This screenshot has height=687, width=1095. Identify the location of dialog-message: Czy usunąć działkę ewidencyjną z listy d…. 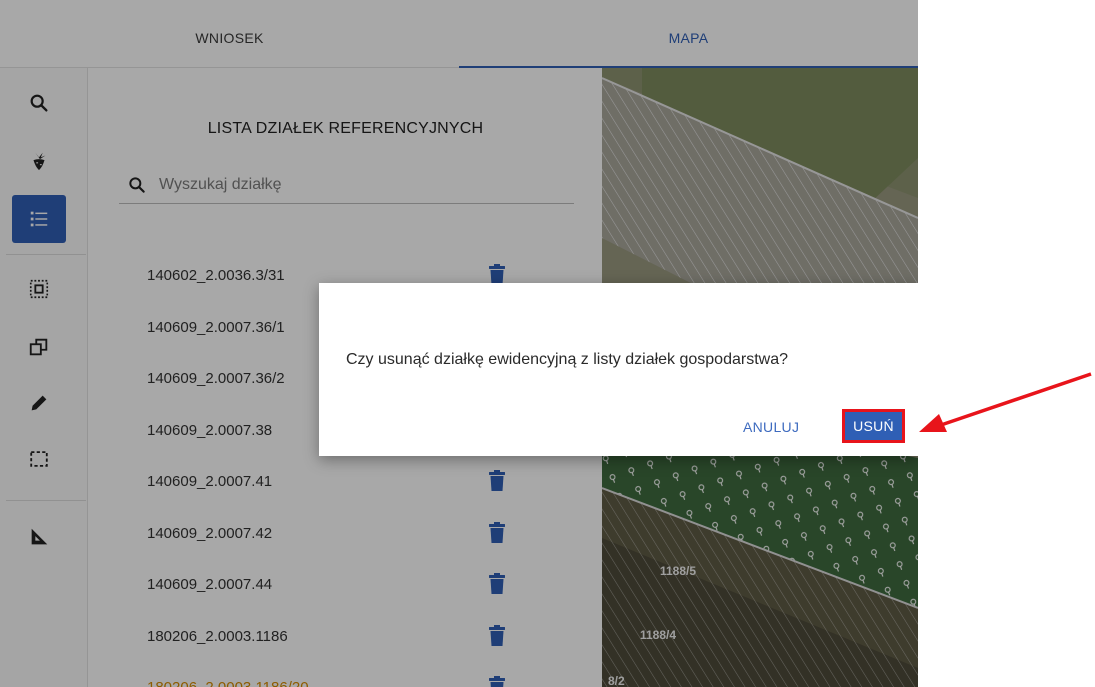
(567, 359).